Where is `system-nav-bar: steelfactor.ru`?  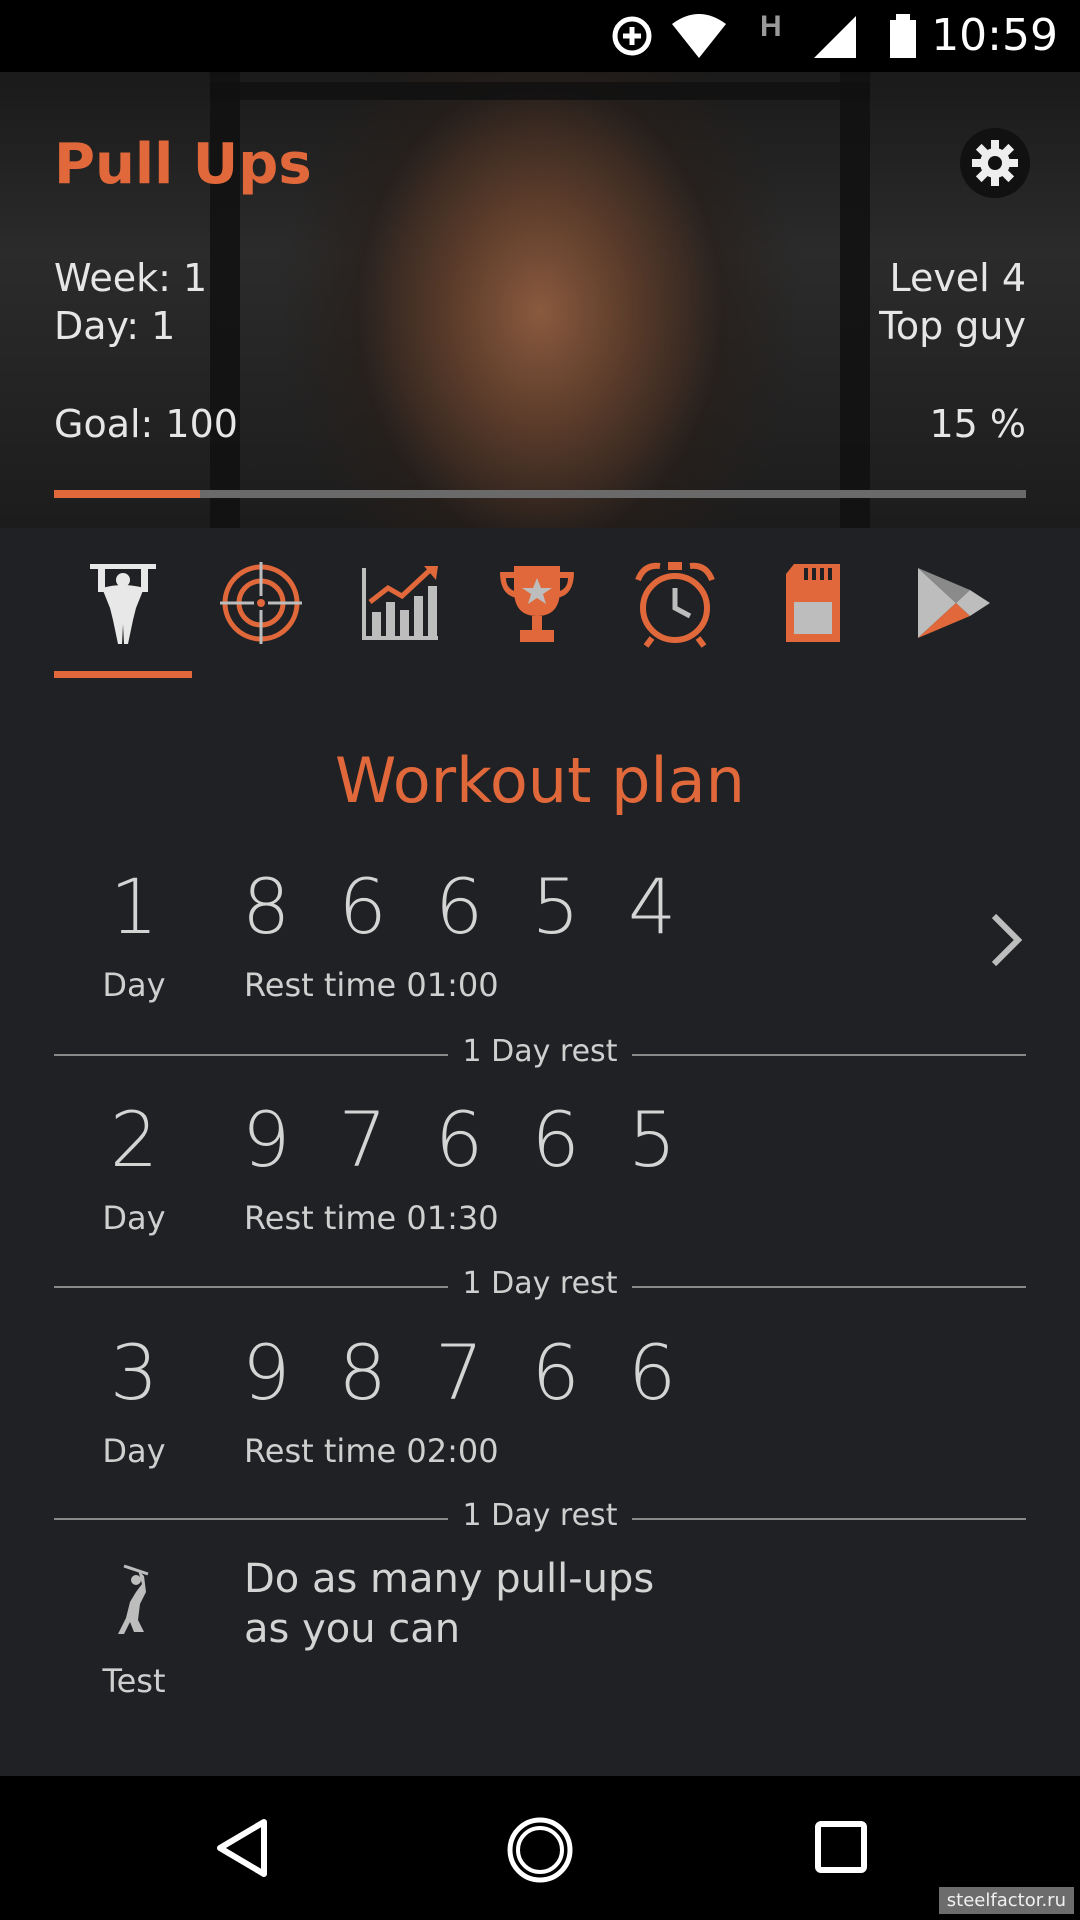 system-nav-bar: steelfactor.ru is located at coordinates (540, 1848).